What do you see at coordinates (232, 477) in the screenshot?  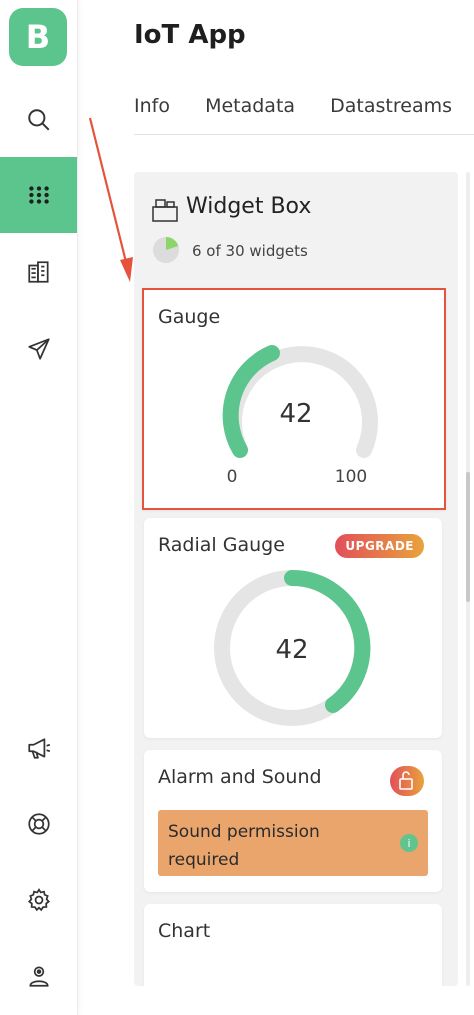 I see `gauge-min: 0` at bounding box center [232, 477].